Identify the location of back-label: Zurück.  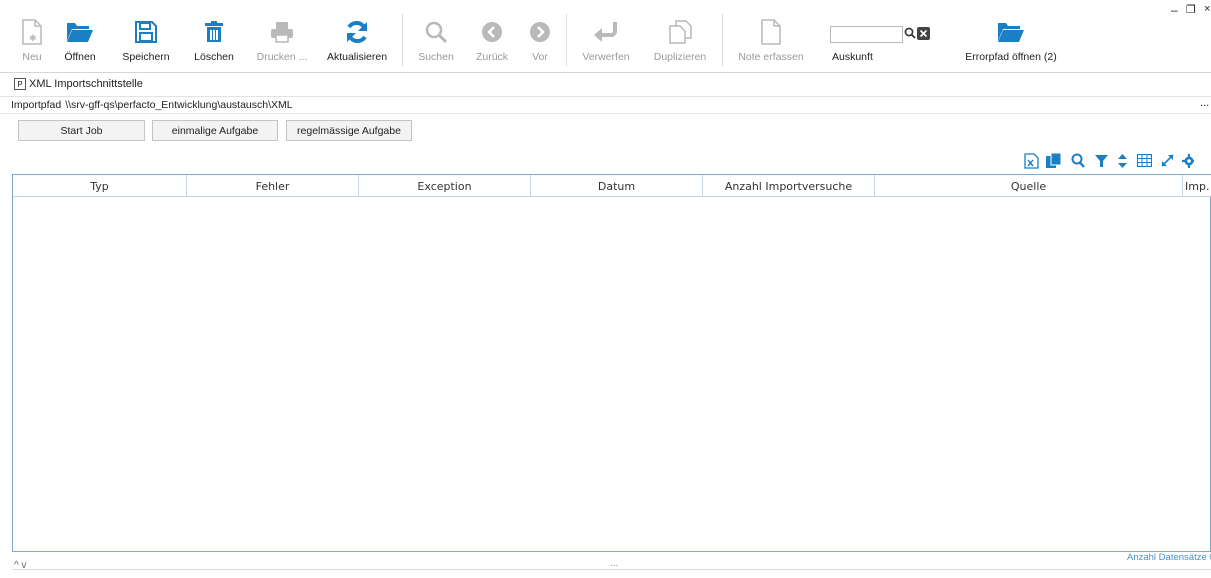
(492, 57).